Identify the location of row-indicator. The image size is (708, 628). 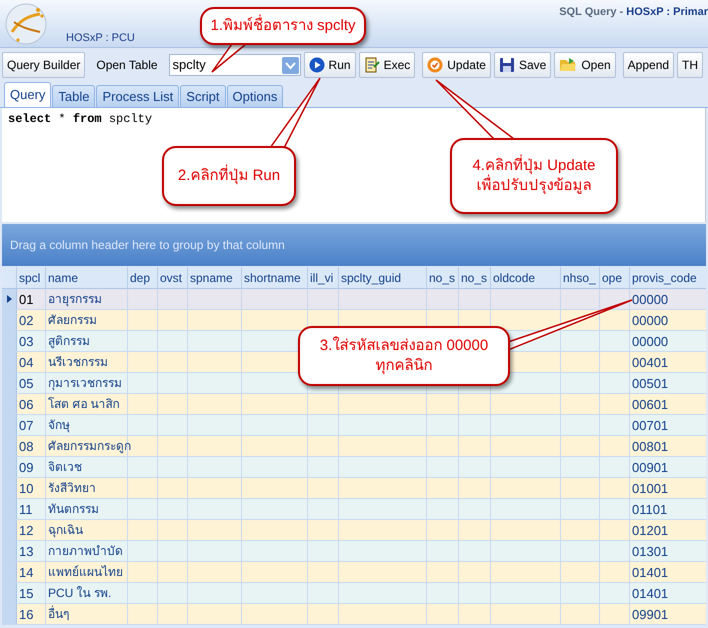
(9, 299).